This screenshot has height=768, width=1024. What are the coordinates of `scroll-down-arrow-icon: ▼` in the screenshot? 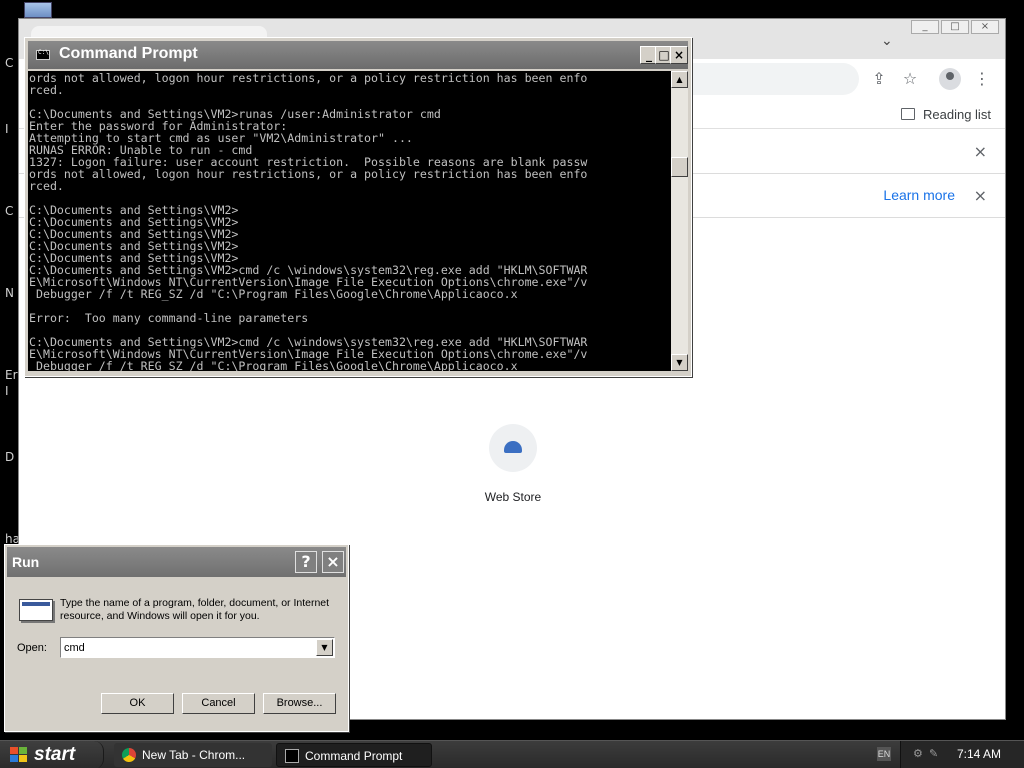 It's located at (679, 362).